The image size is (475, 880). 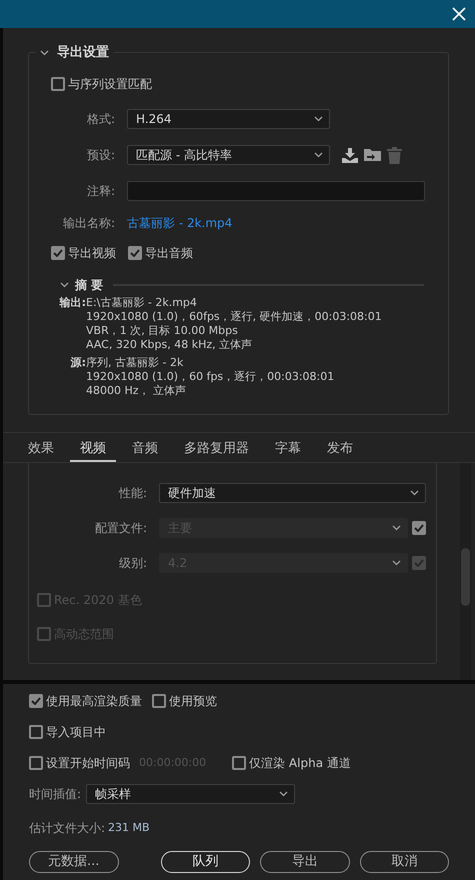 I want to click on subsection-title: 摘要, so click(x=91, y=285).